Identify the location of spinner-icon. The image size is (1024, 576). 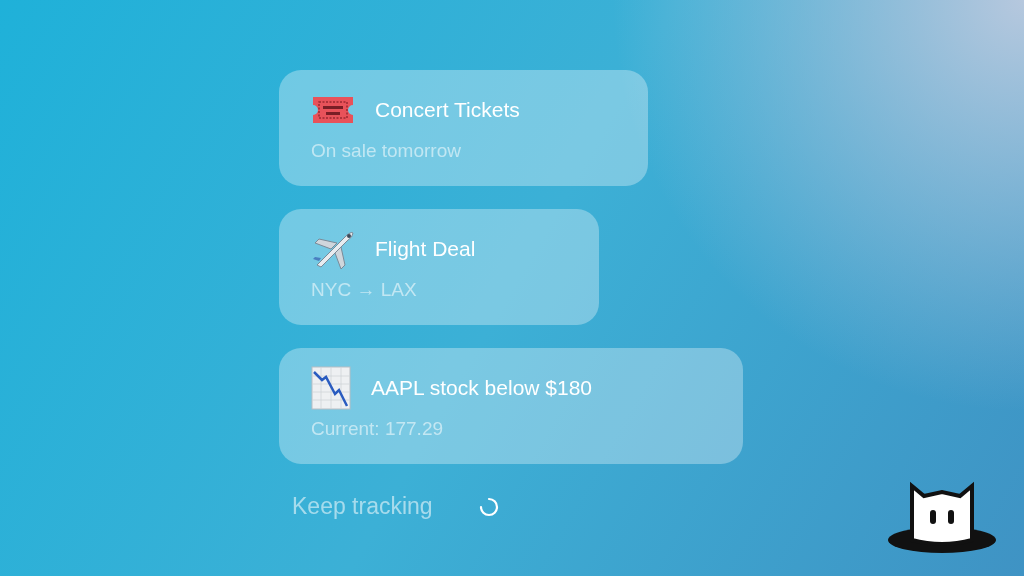
(488, 506).